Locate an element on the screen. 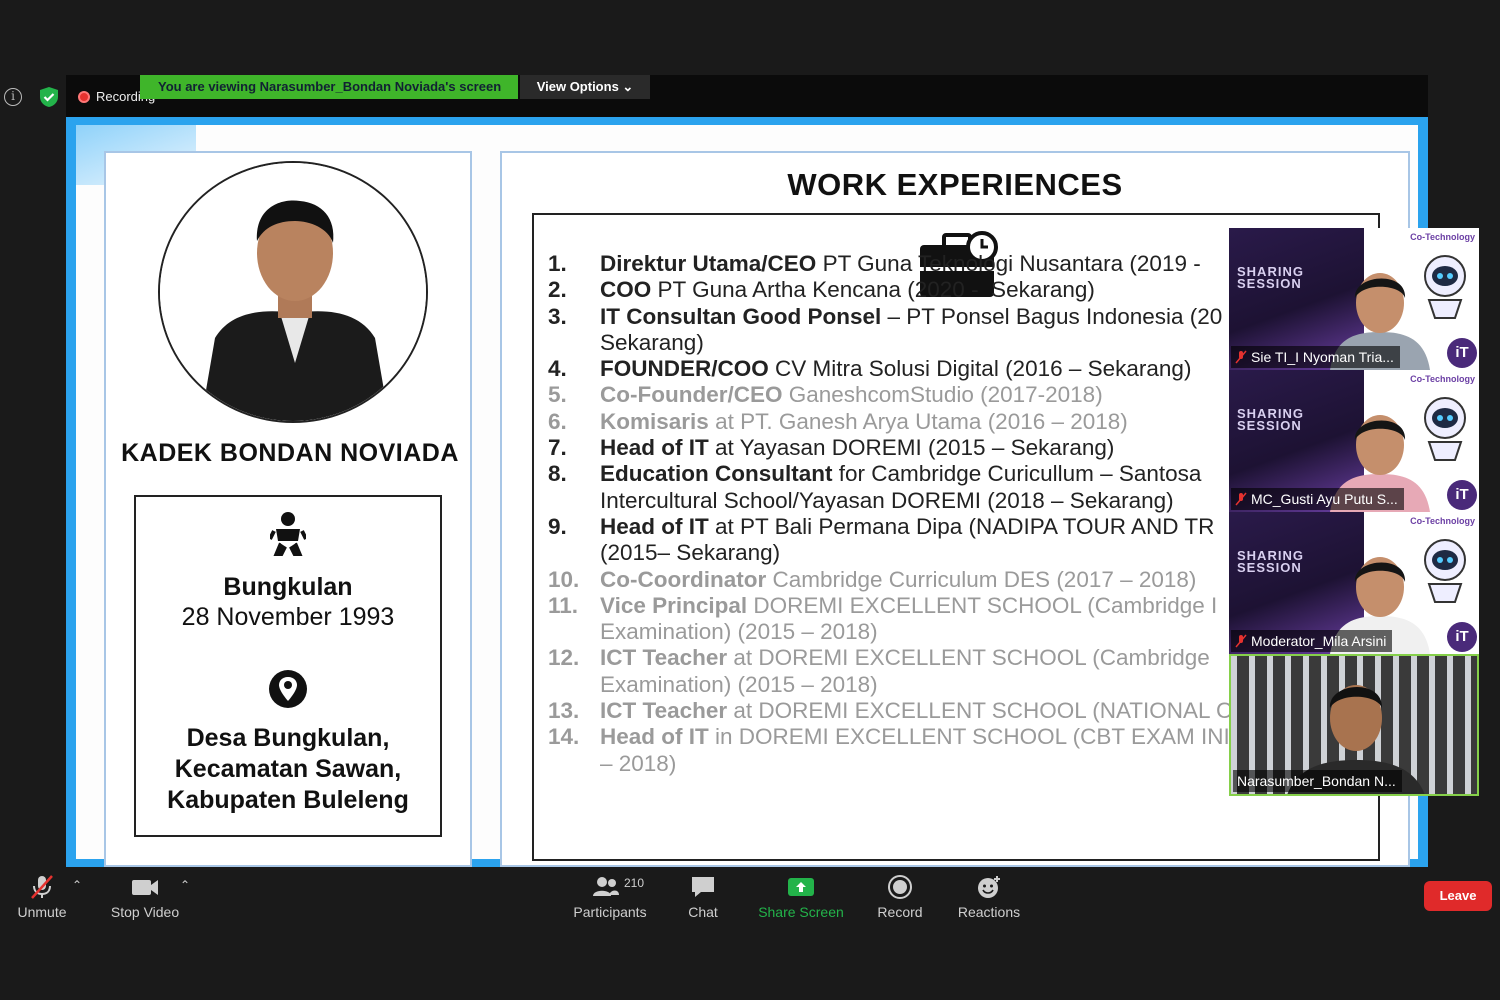 The width and height of the screenshot is (1500, 1000). experience-number: 4. is located at coordinates (557, 369).